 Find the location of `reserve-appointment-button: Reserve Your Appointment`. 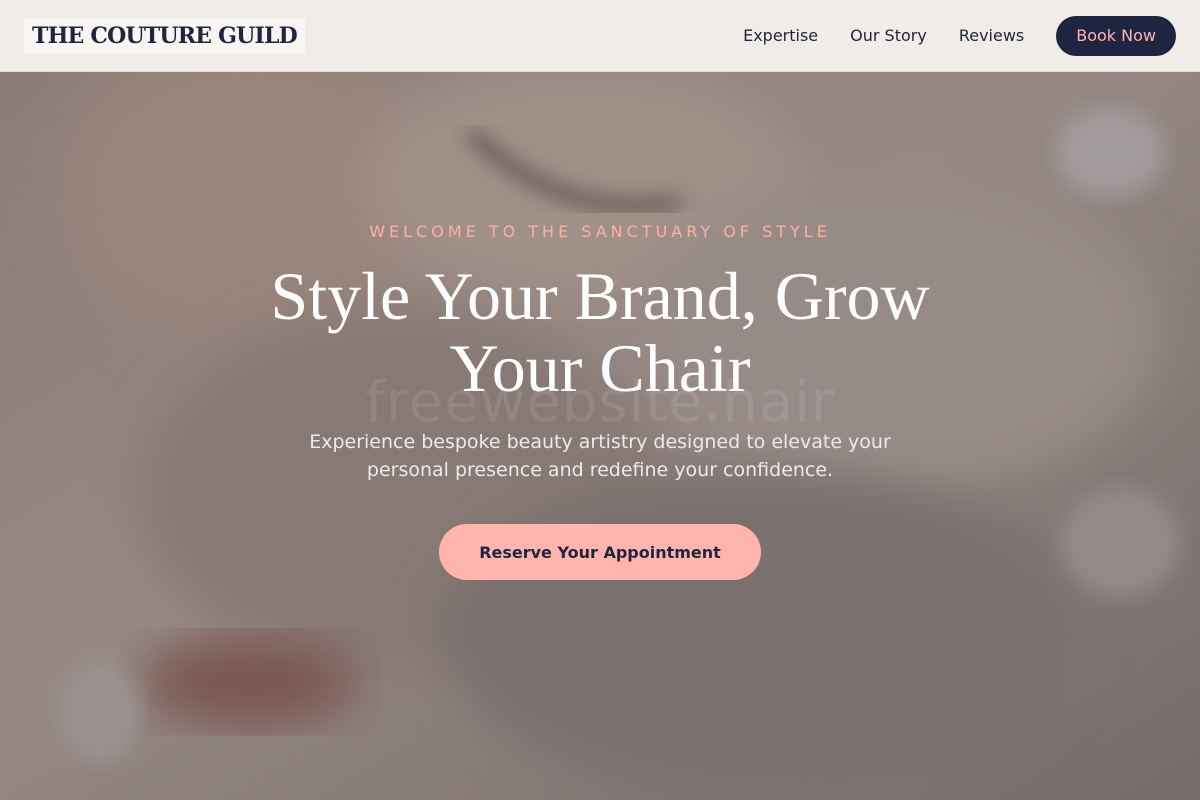

reserve-appointment-button: Reserve Your Appointment is located at coordinates (600, 552).